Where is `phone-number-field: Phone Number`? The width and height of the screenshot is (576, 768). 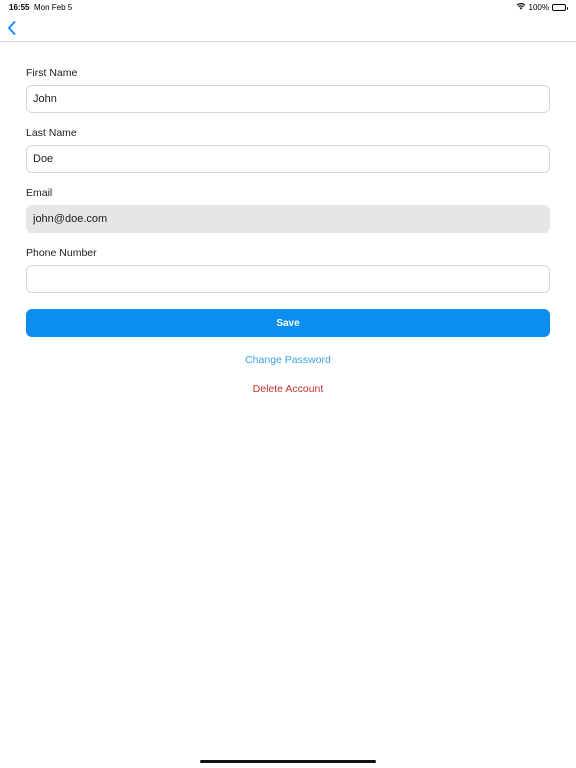 phone-number-field: Phone Number is located at coordinates (288, 269).